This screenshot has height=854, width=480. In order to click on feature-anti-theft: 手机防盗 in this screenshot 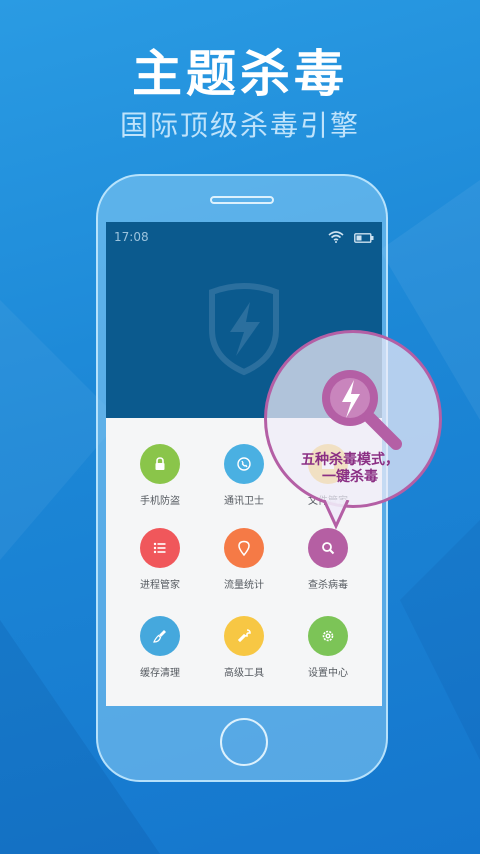, I will do `click(160, 484)`.